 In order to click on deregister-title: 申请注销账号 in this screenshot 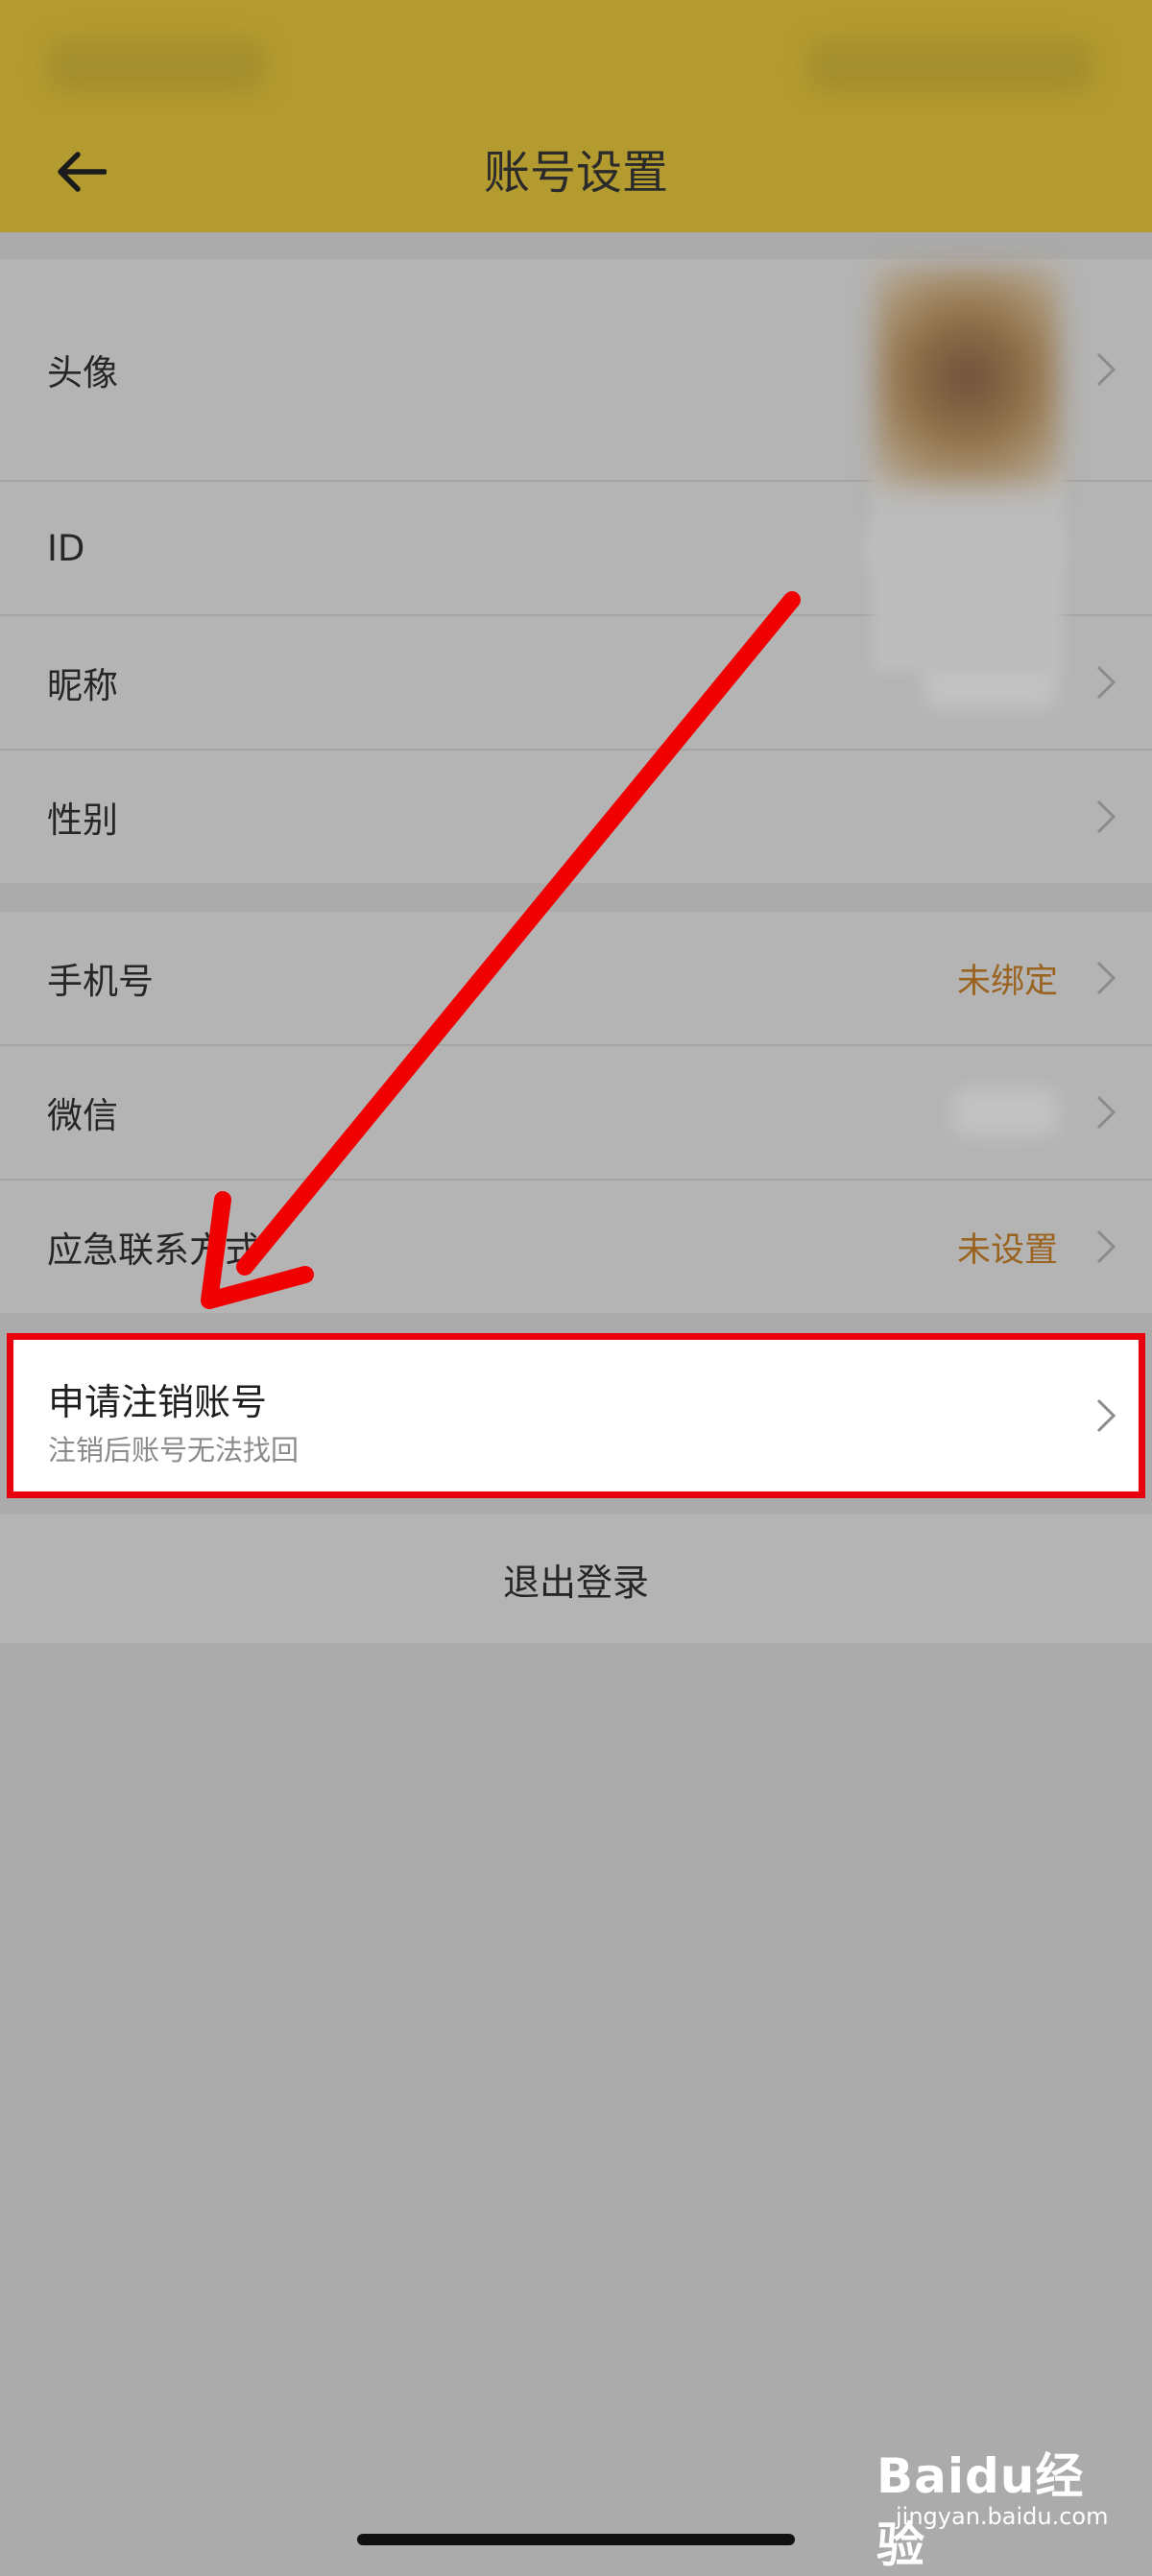, I will do `click(158, 1402)`.